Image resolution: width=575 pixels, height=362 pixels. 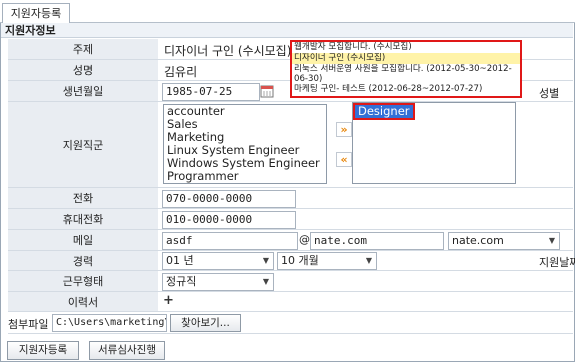 What do you see at coordinates (227, 50) in the screenshot?
I see `subject-value: 디자이너 구인 (수시모집)` at bounding box center [227, 50].